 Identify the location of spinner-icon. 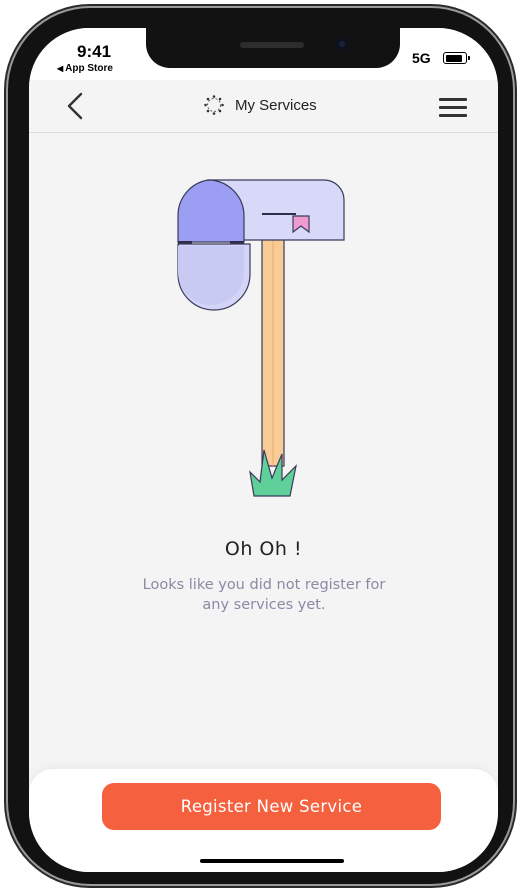
(214, 105).